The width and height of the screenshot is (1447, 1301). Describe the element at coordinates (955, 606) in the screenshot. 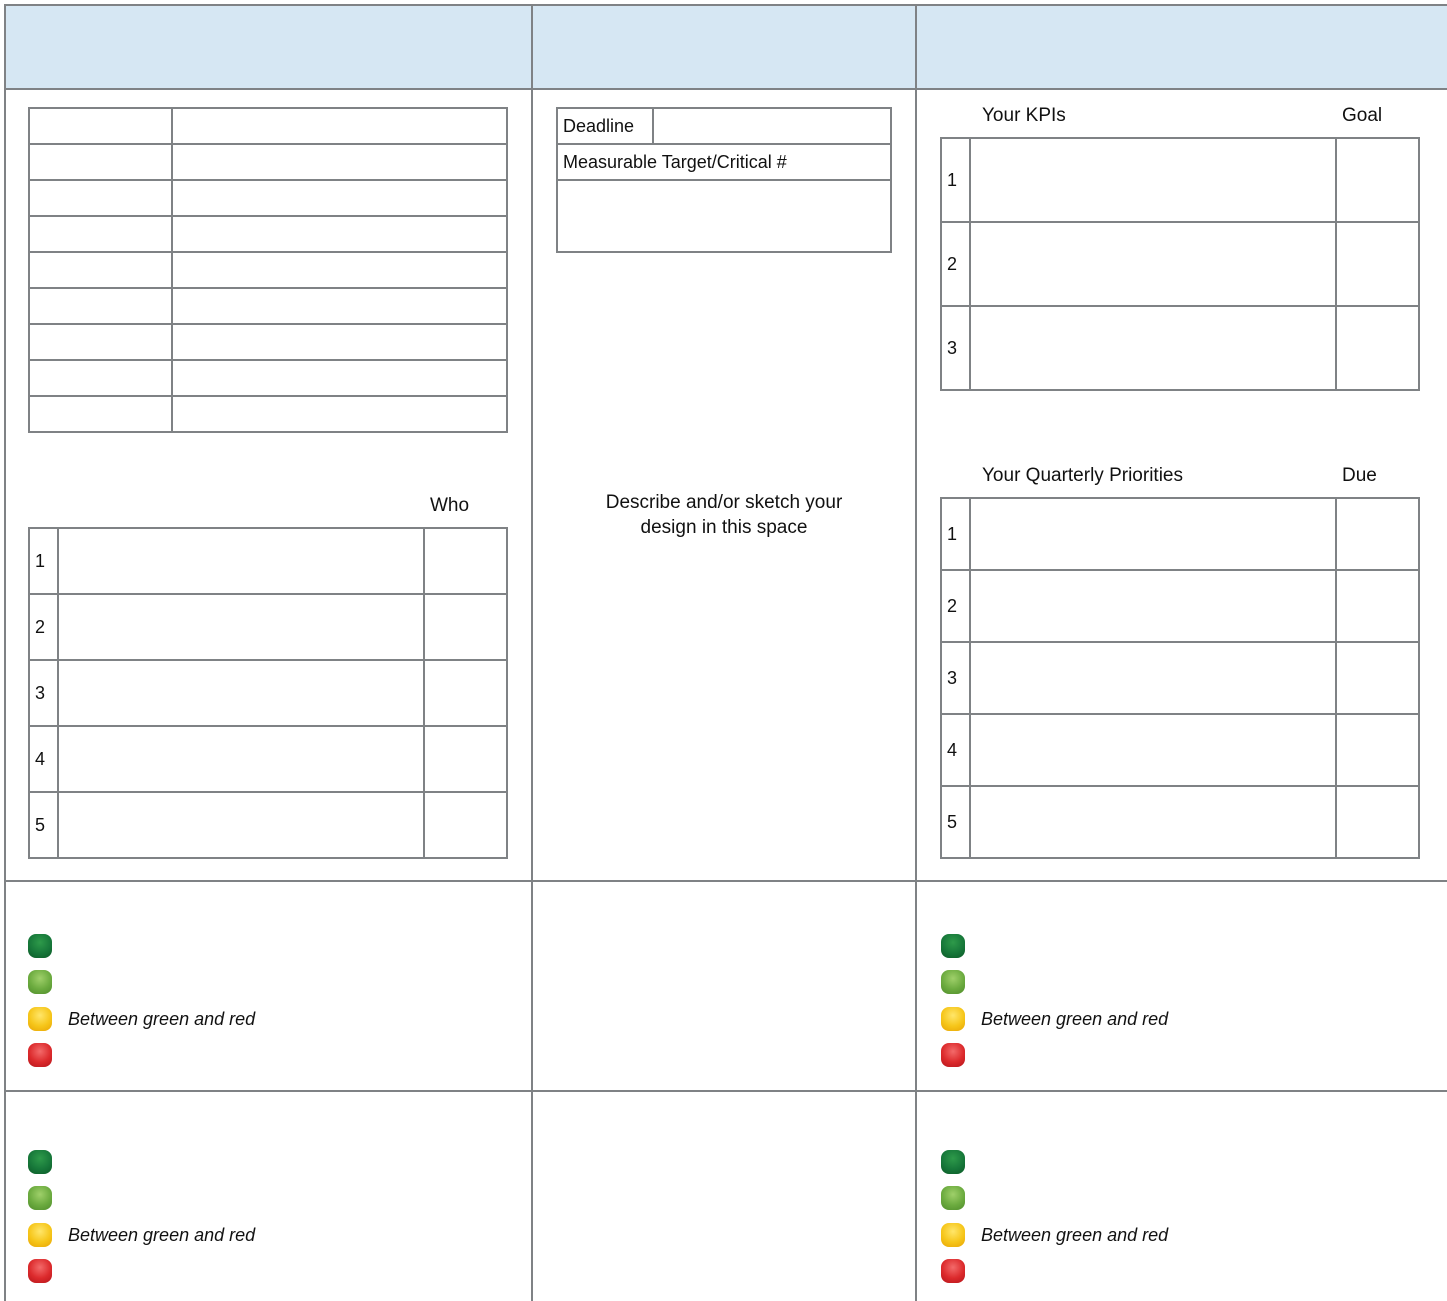

I see `priority-row-number: 2` at that location.